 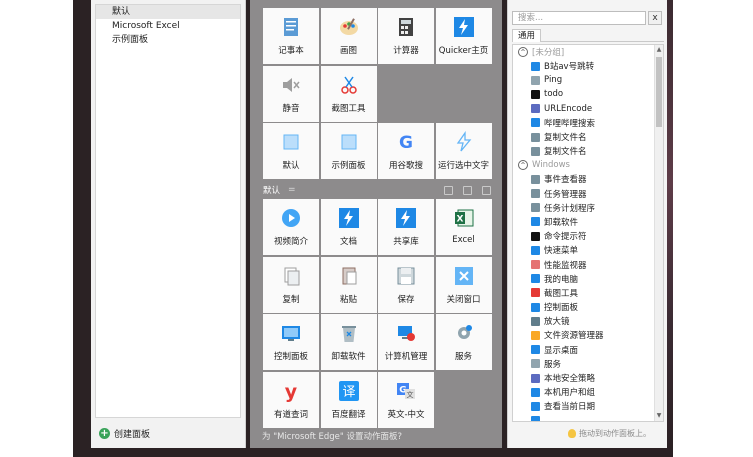 What do you see at coordinates (588, 250) in the screenshot?
I see `command-item: 快速菜单` at bounding box center [588, 250].